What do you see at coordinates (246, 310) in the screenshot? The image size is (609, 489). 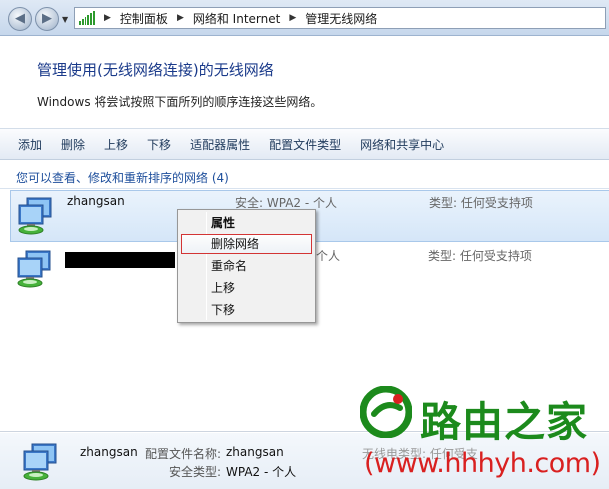 I see `menu-item-move-down: 下移` at bounding box center [246, 310].